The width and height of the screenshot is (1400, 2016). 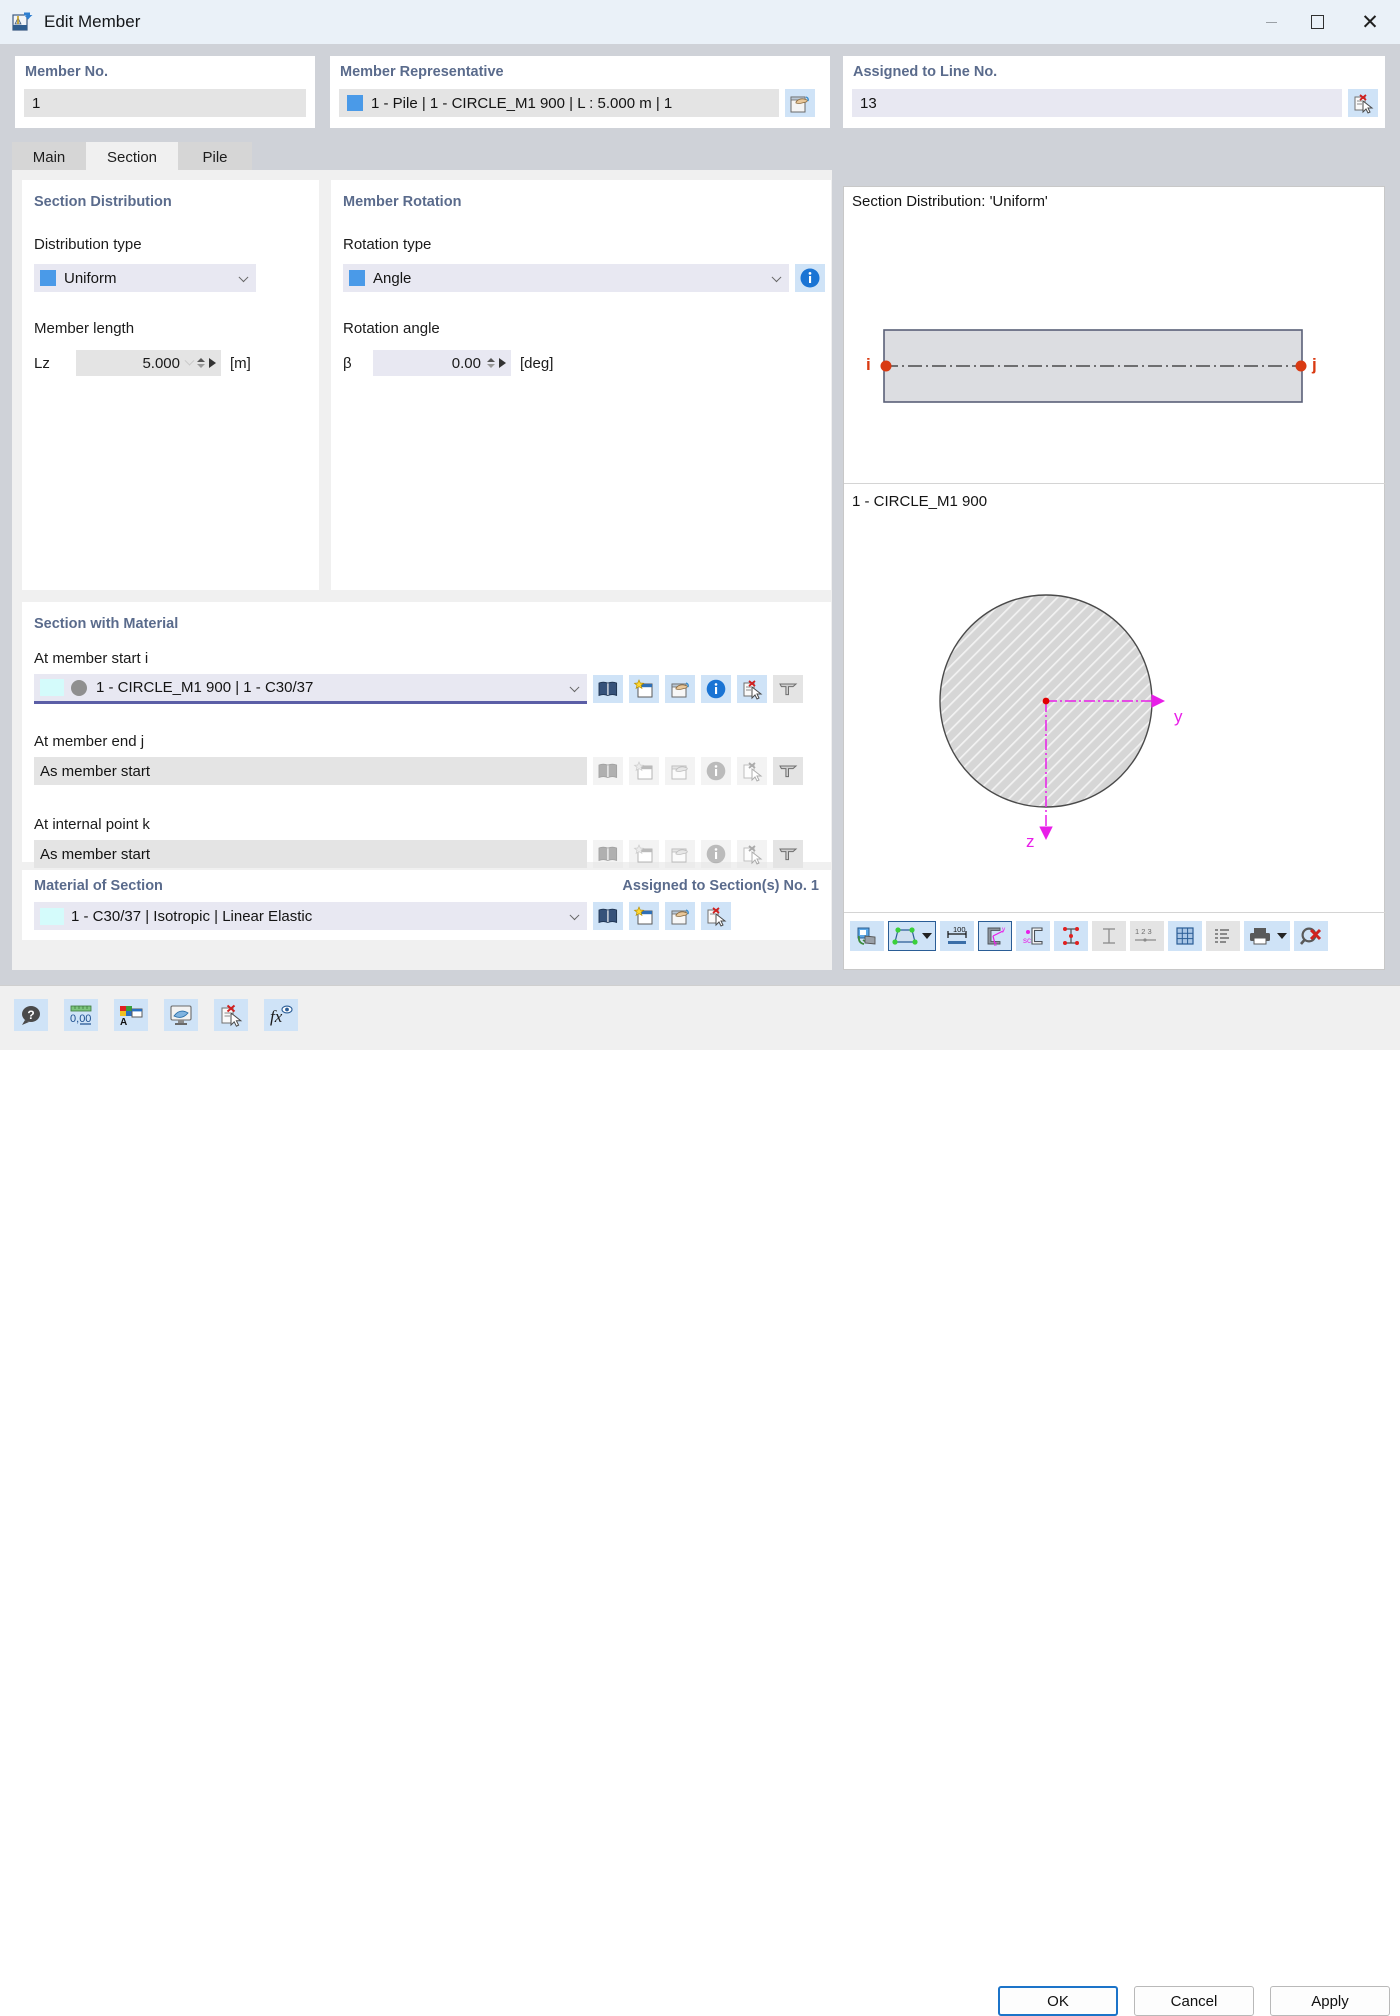 I want to click on zoom-reset-icon, so click(x=1311, y=936).